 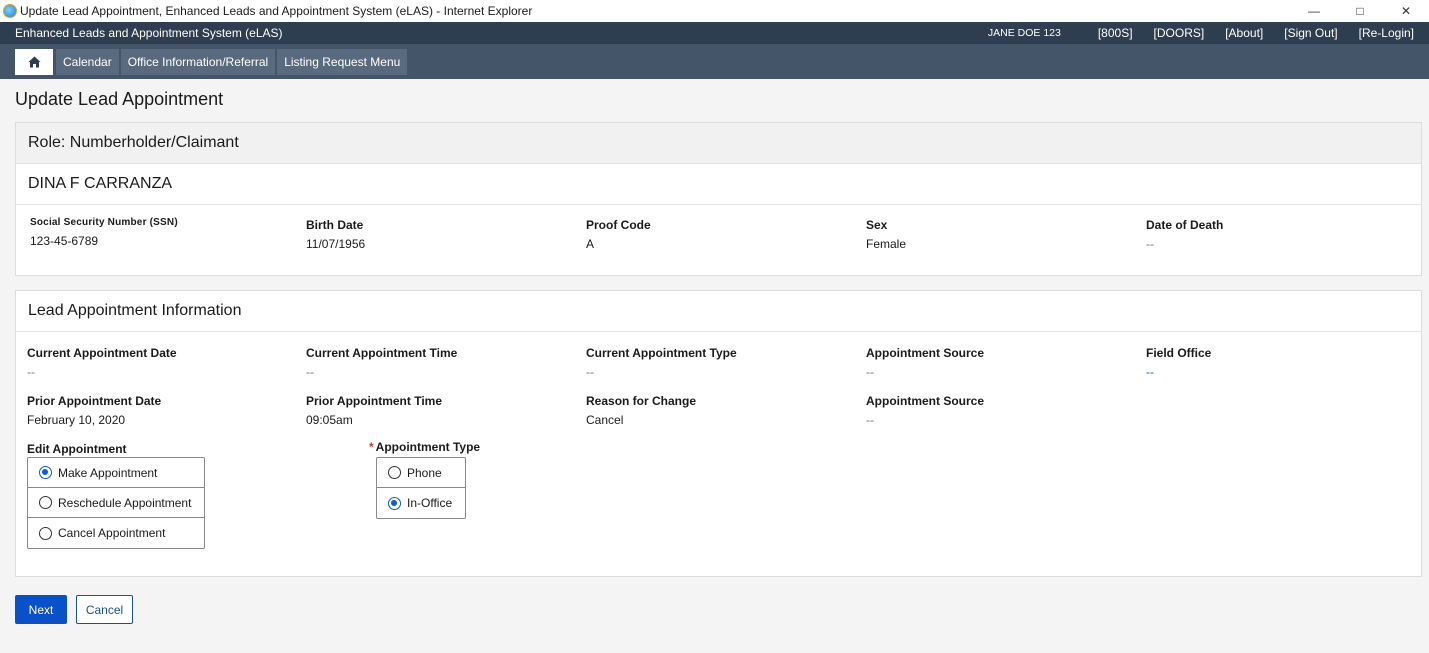 What do you see at coordinates (886, 244) in the screenshot?
I see `field-value: Female` at bounding box center [886, 244].